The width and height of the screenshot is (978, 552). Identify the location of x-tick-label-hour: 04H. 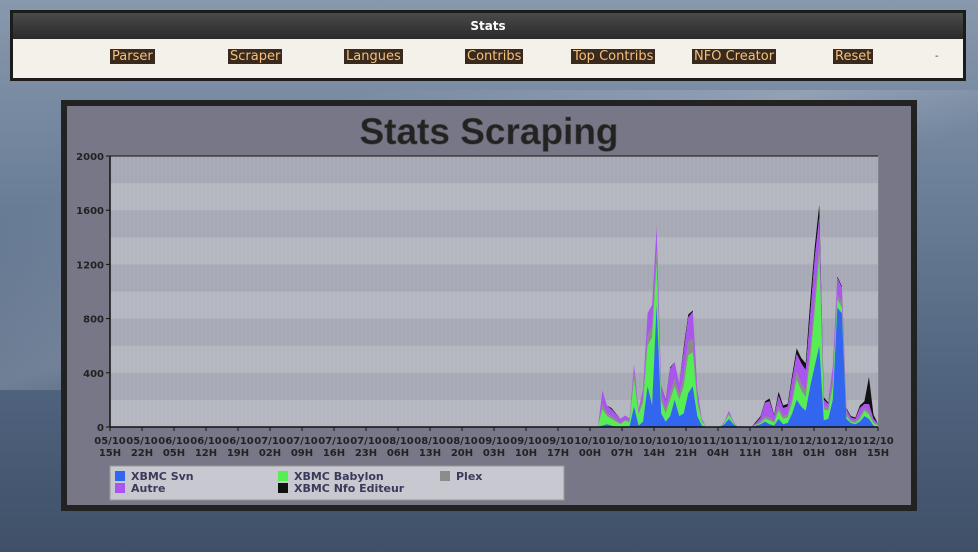
(718, 453).